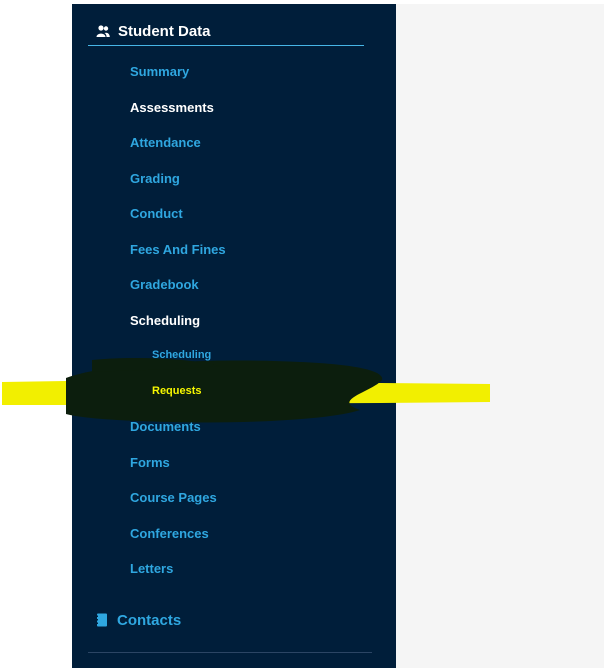 Image resolution: width=604 pixels, height=672 pixels. Describe the element at coordinates (234, 534) in the screenshot. I see `nav-item-conferences: Conferences` at that location.